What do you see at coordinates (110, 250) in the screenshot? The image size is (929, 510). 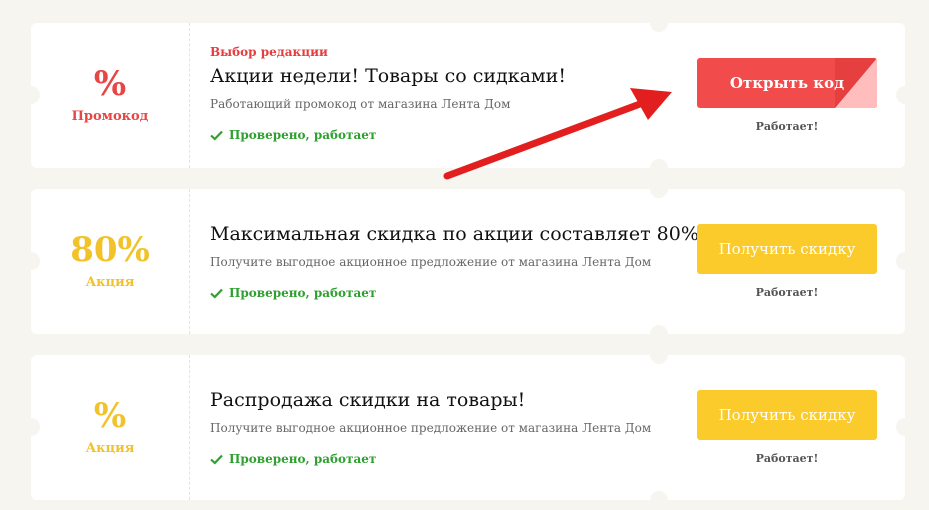 I see `badge-value: 80%` at bounding box center [110, 250].